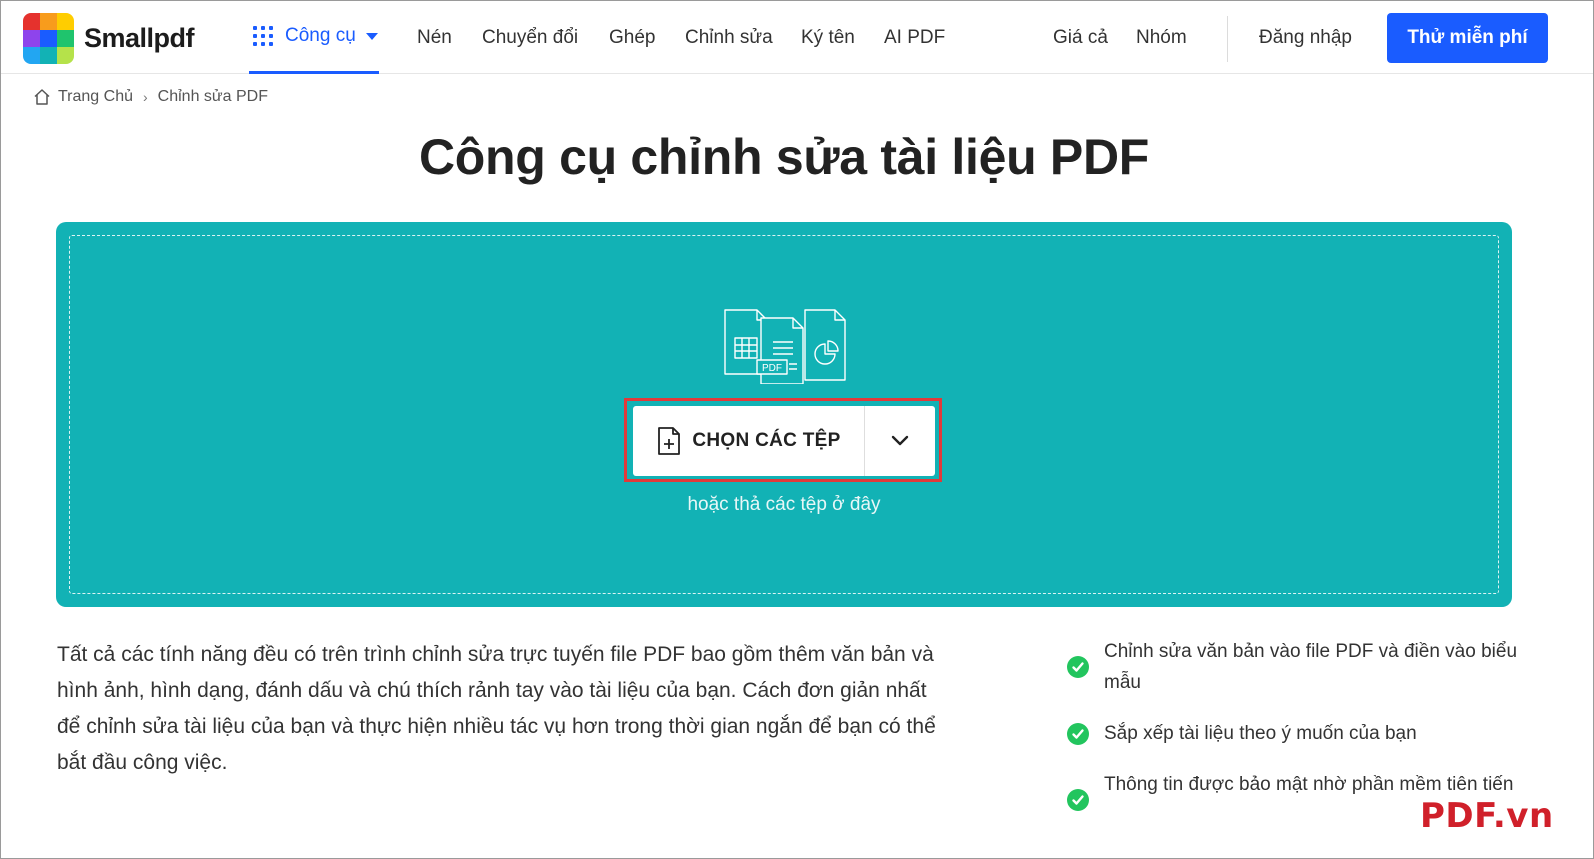 This screenshot has height=859, width=1594. I want to click on nav-sign: Ký tên, so click(828, 37).